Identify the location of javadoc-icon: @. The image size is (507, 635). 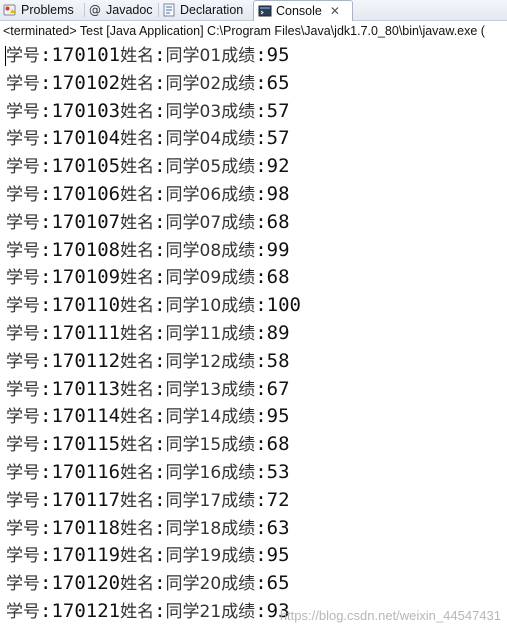
(95, 10).